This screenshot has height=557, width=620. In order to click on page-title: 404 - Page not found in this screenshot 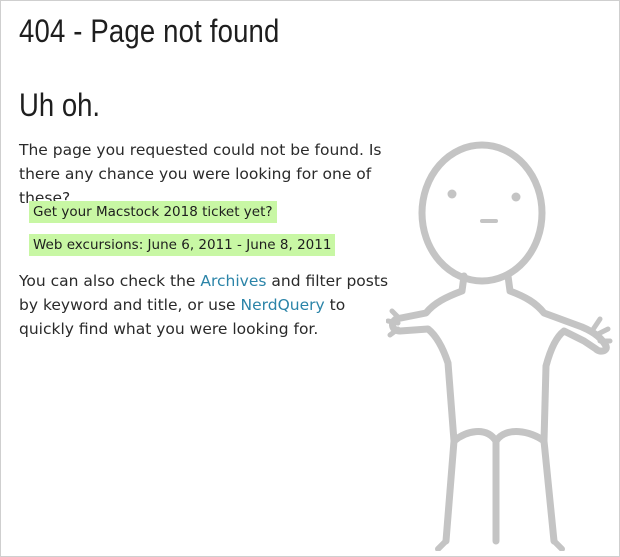, I will do `click(149, 31)`.